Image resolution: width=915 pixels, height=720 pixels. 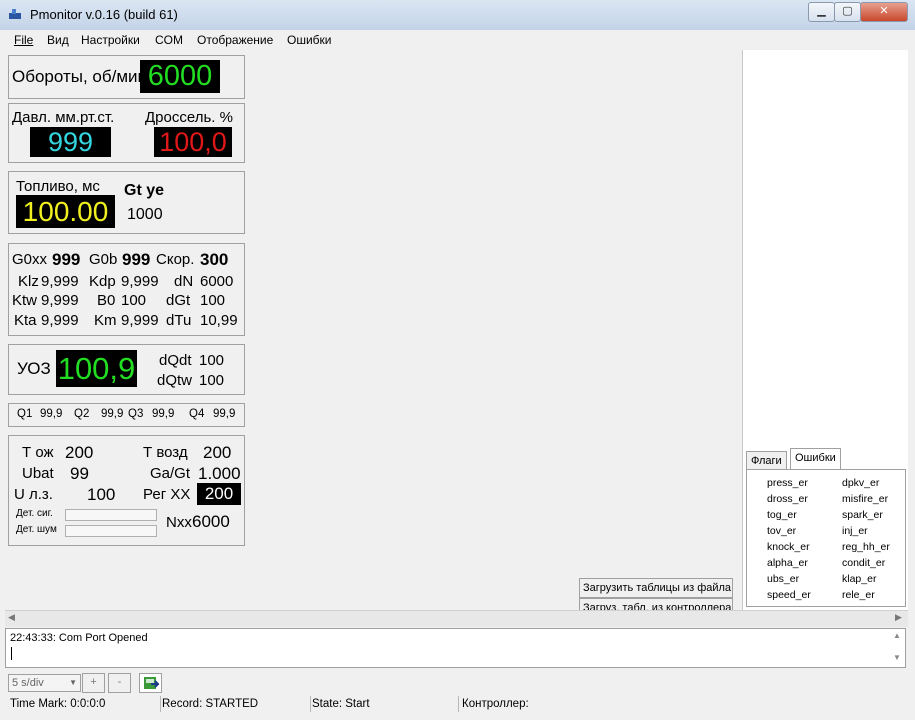 What do you see at coordinates (217, 281) in the screenshot?
I see `dn-value: 6000` at bounding box center [217, 281].